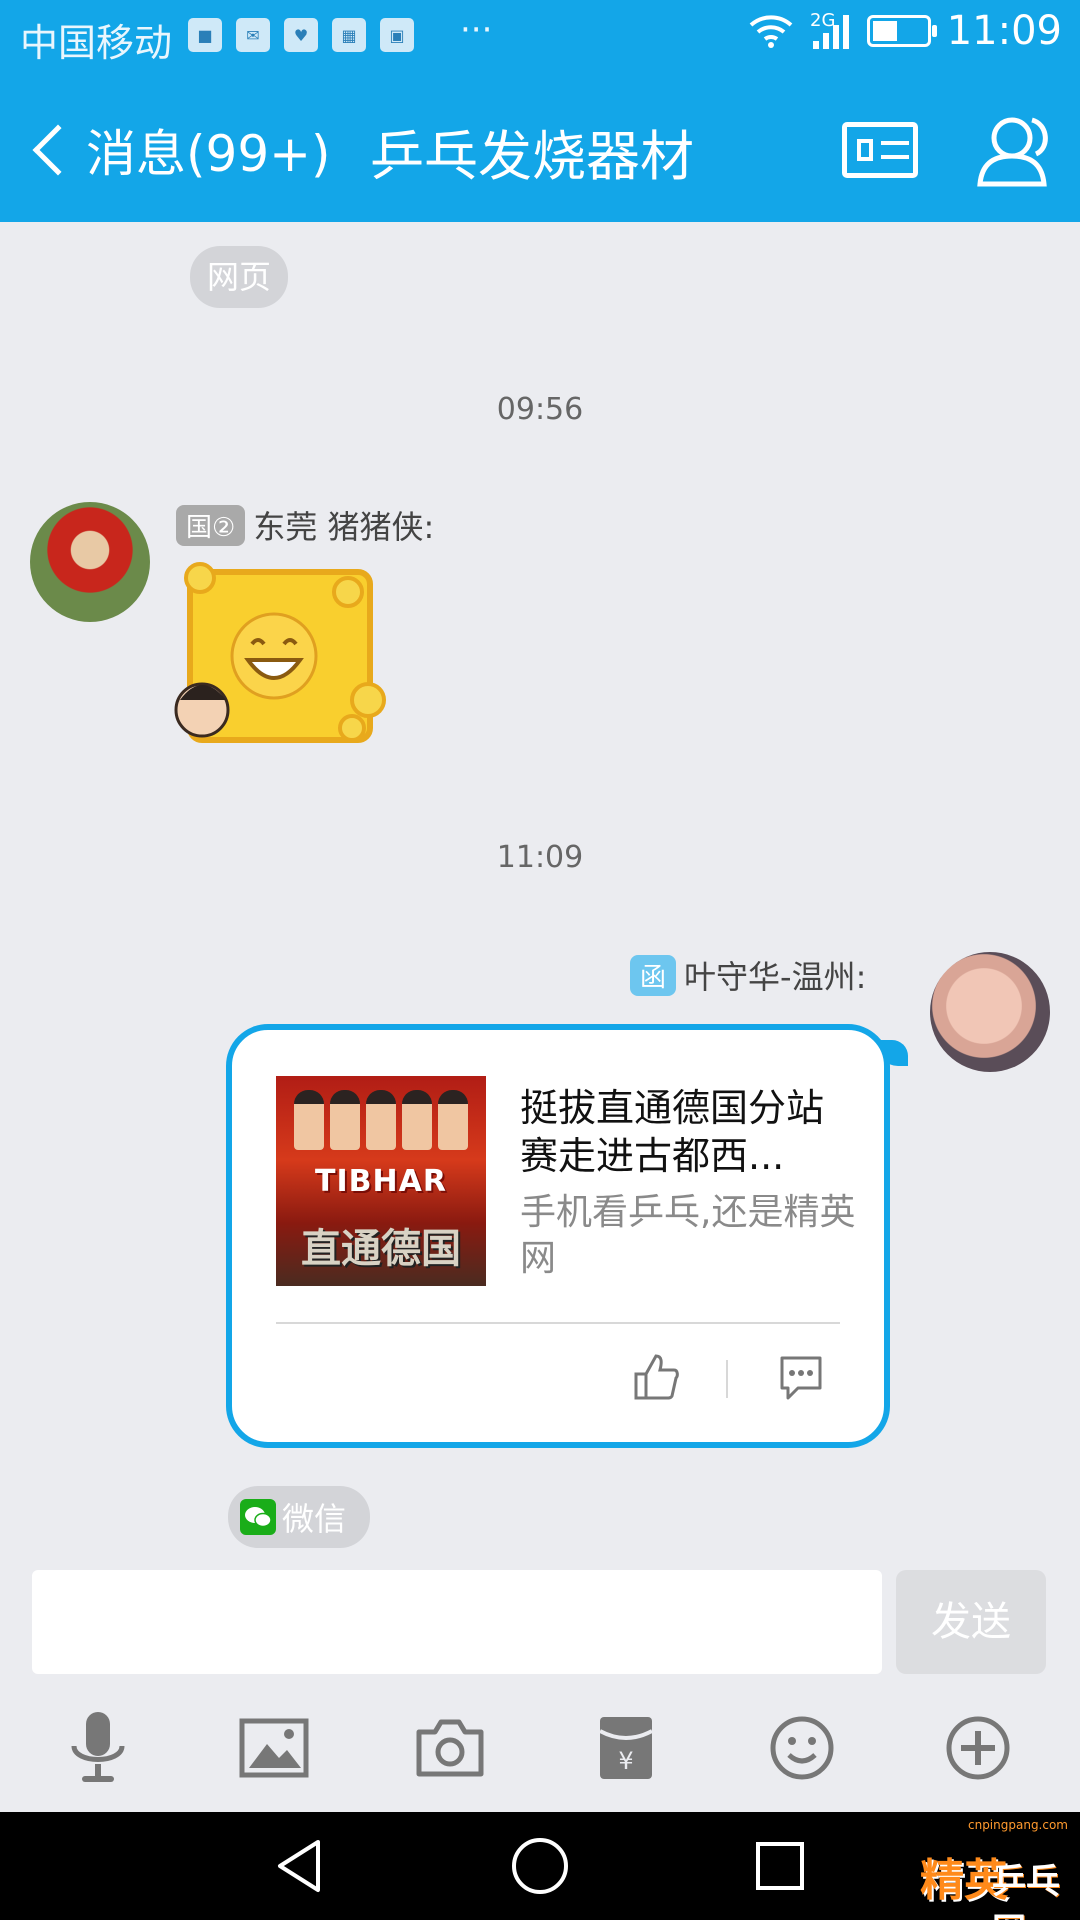 The width and height of the screenshot is (1080, 1920). Describe the element at coordinates (880, 150) in the screenshot. I see `profile-card-button` at that location.